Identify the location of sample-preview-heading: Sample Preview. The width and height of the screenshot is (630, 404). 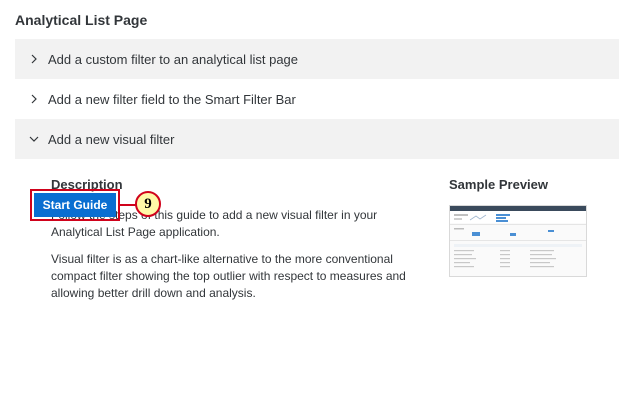
(498, 184).